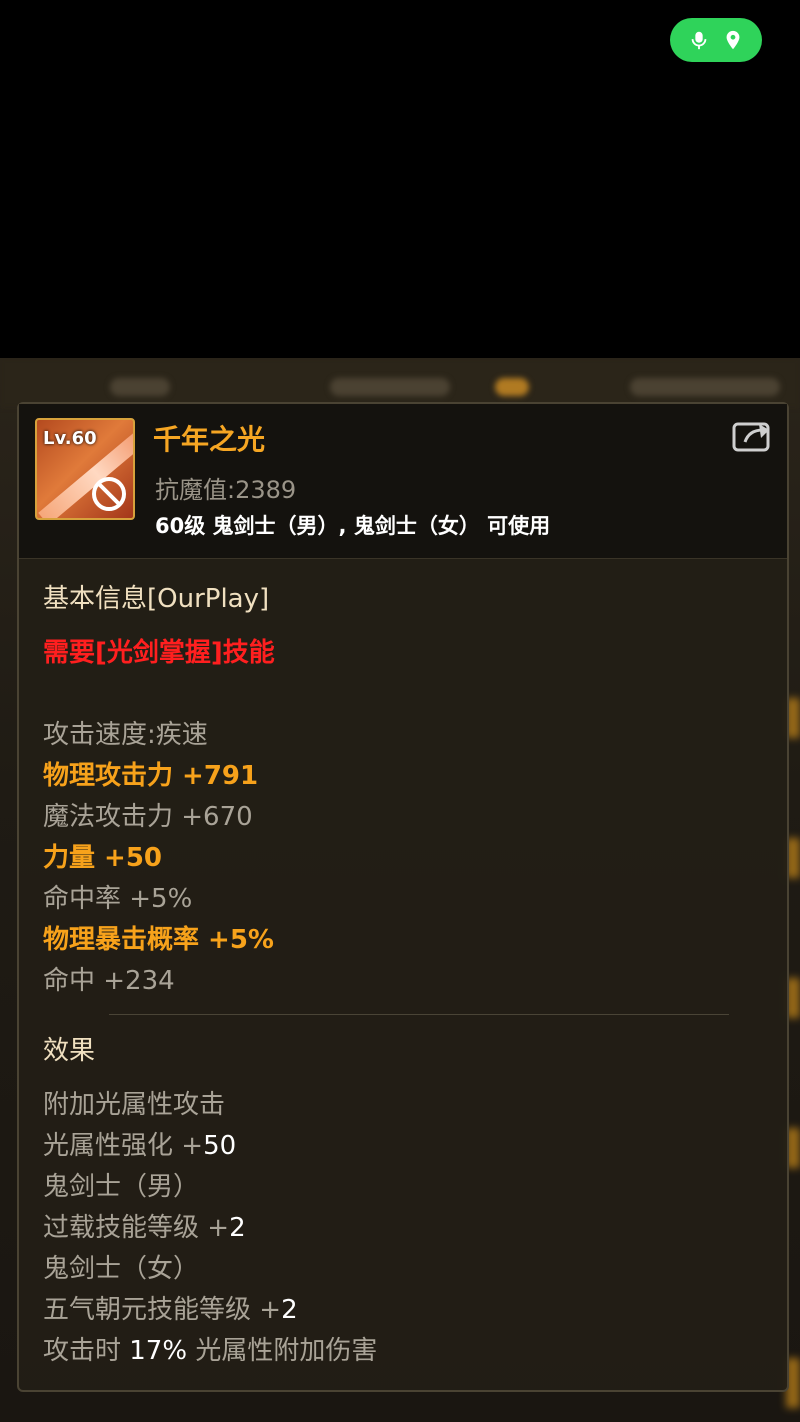 The width and height of the screenshot is (800, 1422). I want to click on effect-line: 附加光属性攻击, so click(134, 1105).